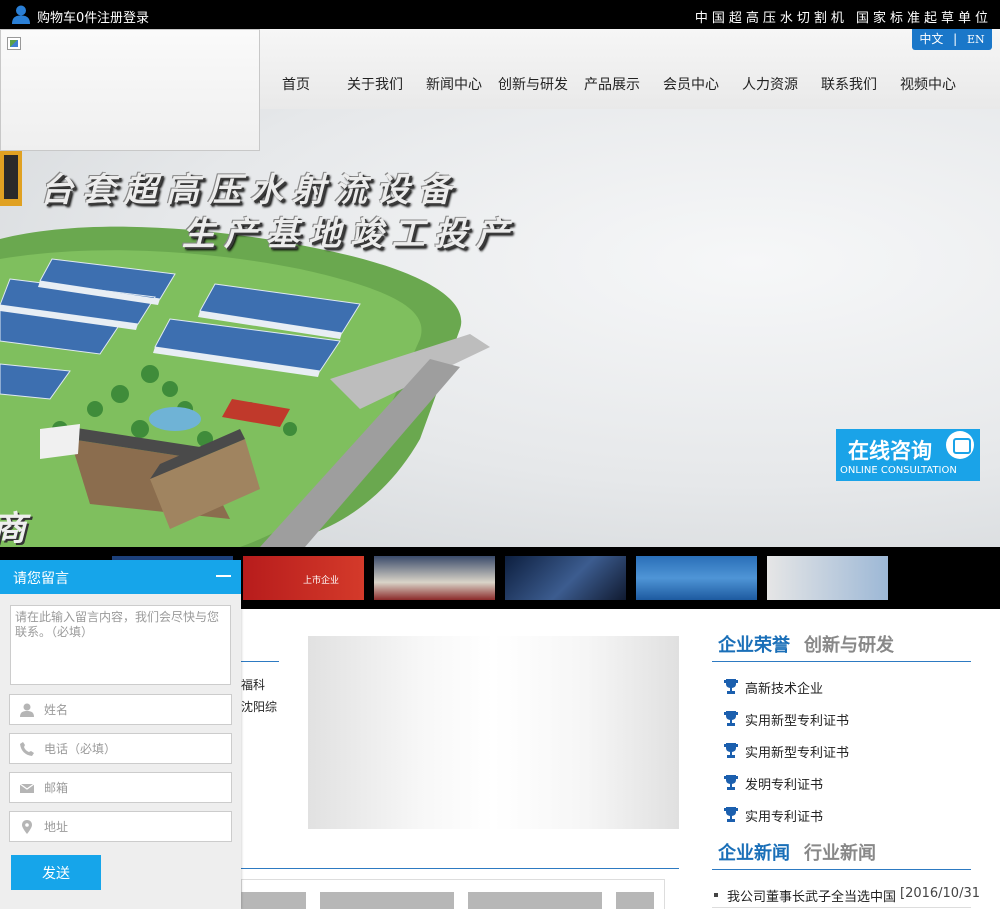 The image size is (1000, 909). Describe the element at coordinates (960, 445) in the screenshot. I see `chat-bubble-icon` at that location.